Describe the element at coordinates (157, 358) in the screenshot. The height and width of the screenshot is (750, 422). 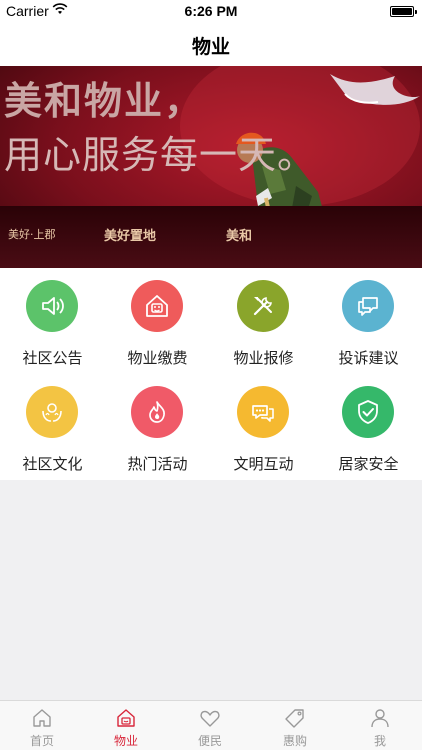
I see `service-label: 物业缴费` at that location.